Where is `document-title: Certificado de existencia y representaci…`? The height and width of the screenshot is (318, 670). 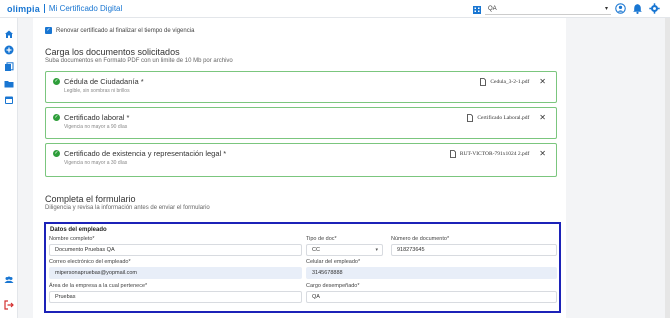
document-title: Certificado de existencia y representaci… is located at coordinates (145, 153).